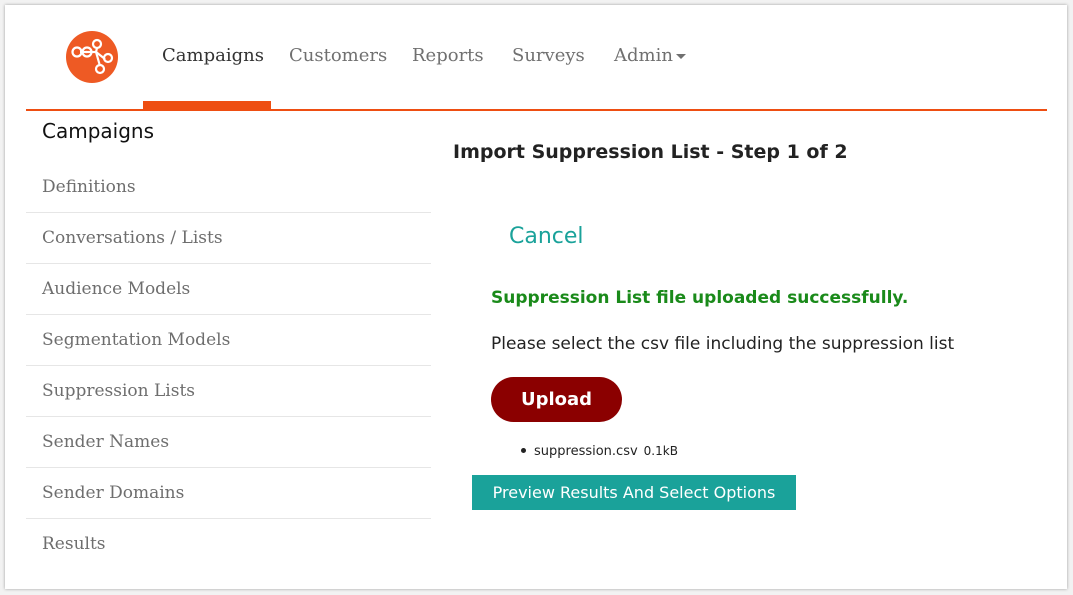  Describe the element at coordinates (228, 289) in the screenshot. I see `sidebar-item-audience-models: Audience Models` at that location.